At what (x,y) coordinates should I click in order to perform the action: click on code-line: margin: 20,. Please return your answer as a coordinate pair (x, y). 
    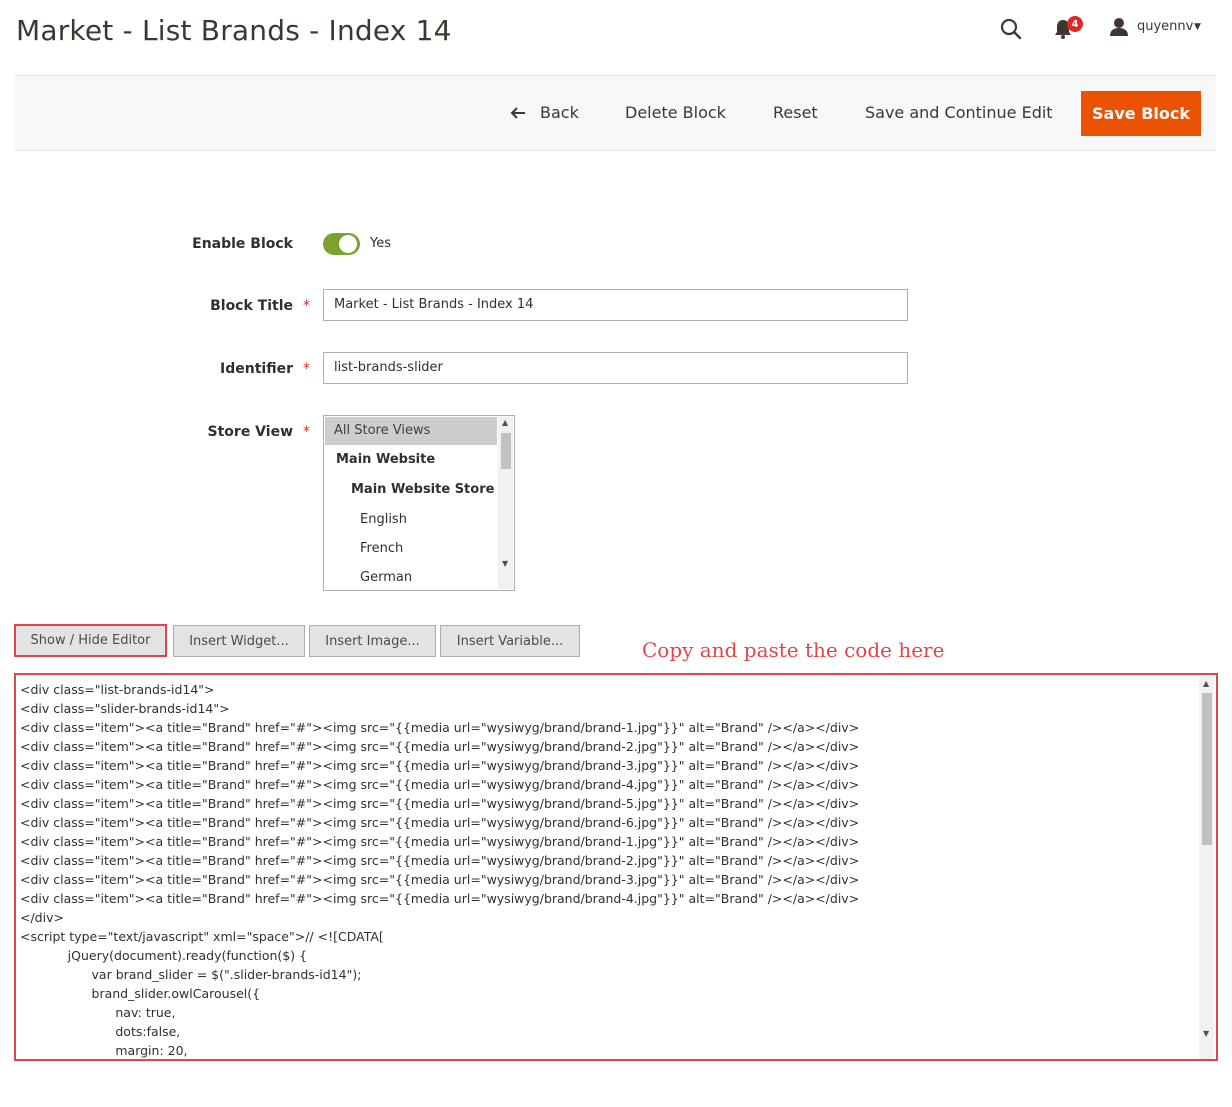
    Looking at the image, I should click on (104, 1050).